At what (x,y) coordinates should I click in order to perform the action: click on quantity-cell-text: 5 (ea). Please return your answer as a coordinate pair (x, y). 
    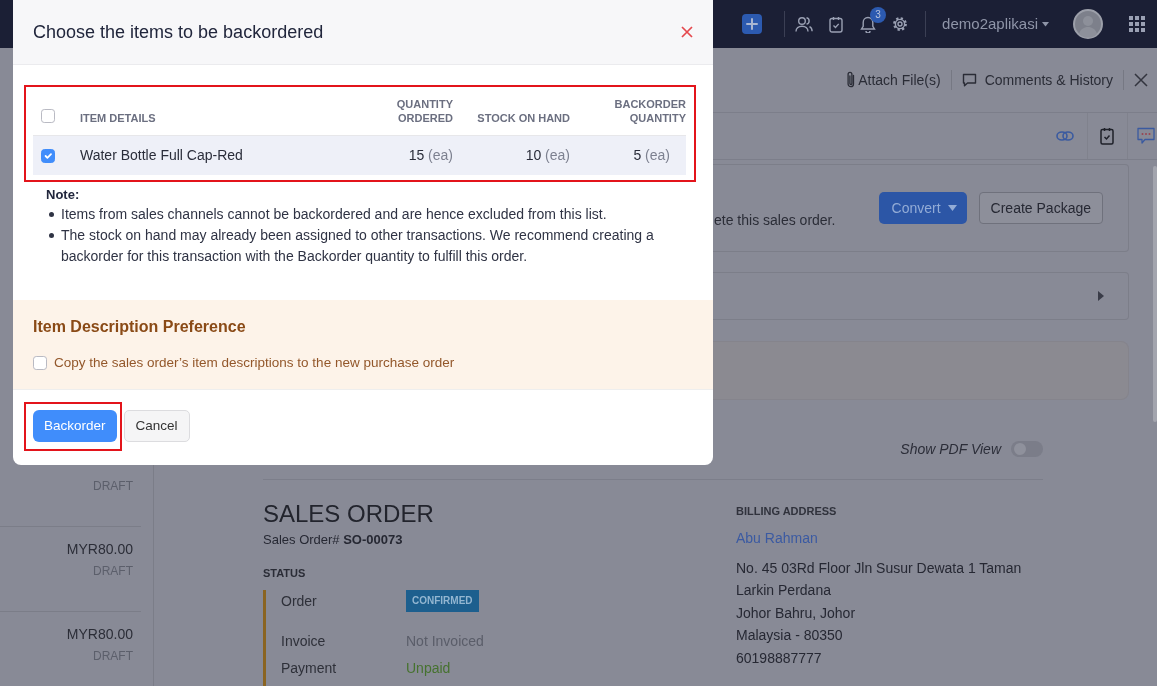
    Looking at the image, I should click on (651, 155).